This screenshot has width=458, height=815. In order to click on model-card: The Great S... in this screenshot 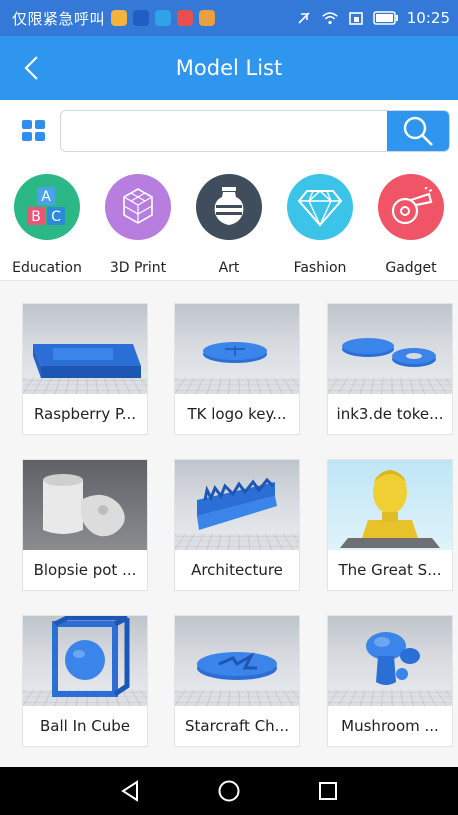, I will do `click(390, 525)`.